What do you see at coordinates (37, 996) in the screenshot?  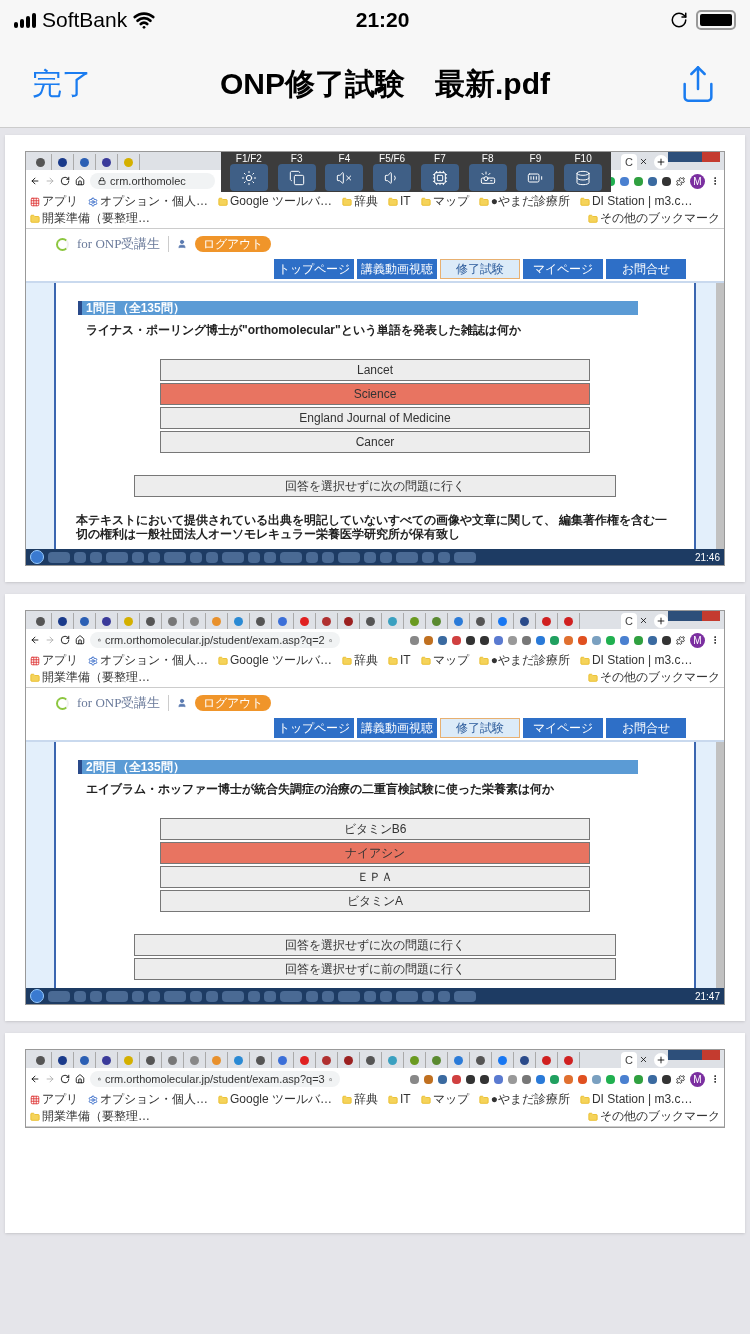 I see `start-button` at bounding box center [37, 996].